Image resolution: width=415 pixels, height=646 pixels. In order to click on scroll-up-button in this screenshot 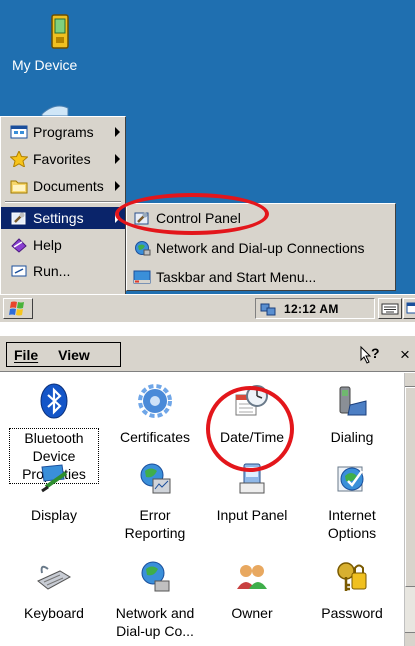, I will do `click(410, 380)`.